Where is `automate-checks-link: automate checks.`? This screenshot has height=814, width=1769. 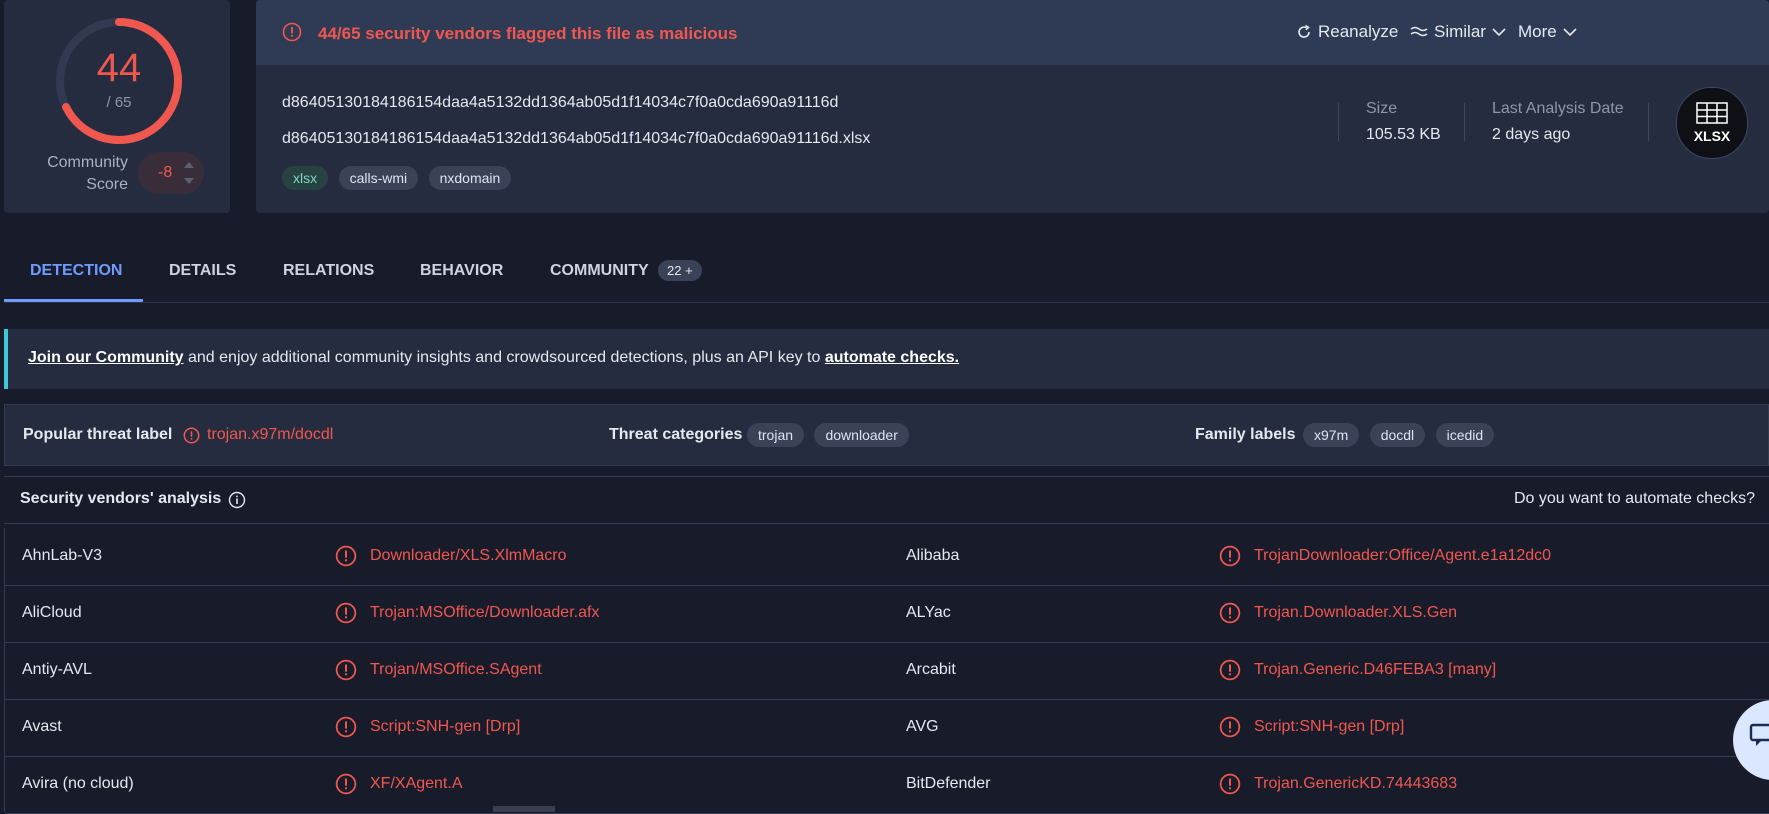 automate-checks-link: automate checks. is located at coordinates (892, 357).